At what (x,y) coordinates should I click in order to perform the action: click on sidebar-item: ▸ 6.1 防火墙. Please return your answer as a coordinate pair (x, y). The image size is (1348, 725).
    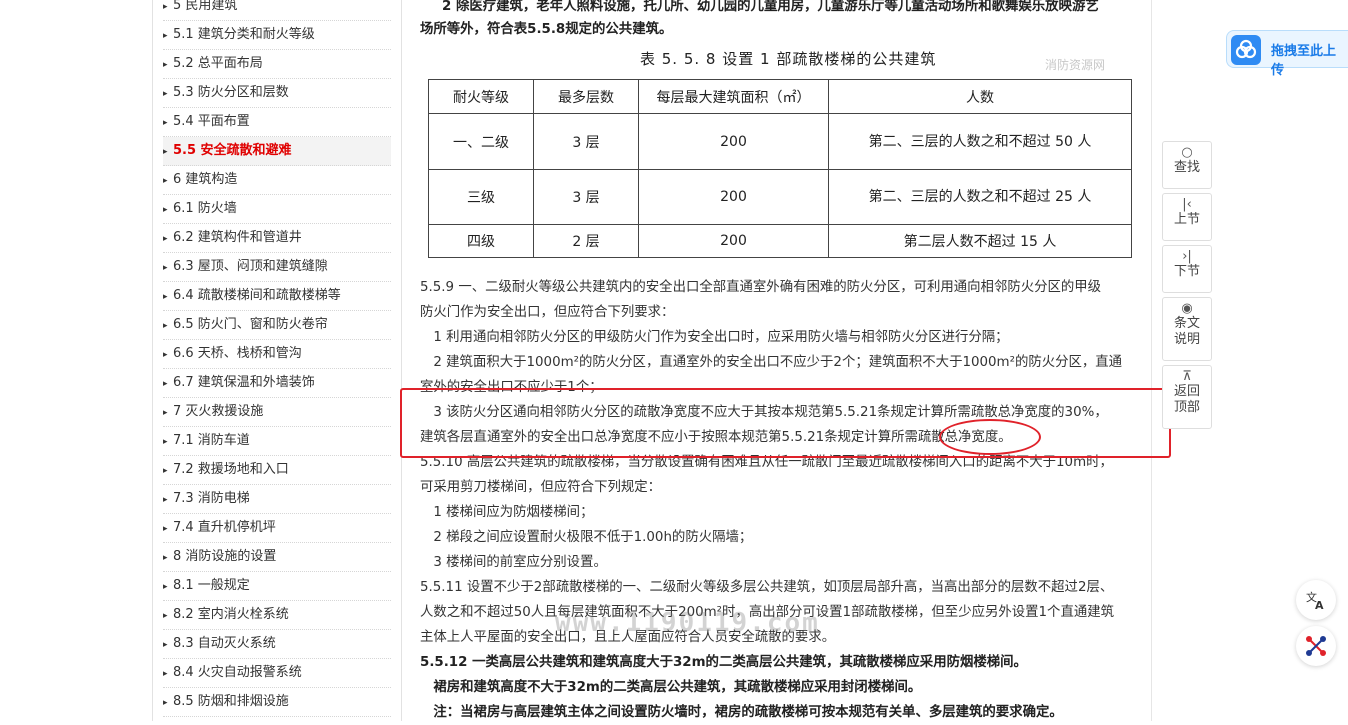
    Looking at the image, I should click on (277, 209).